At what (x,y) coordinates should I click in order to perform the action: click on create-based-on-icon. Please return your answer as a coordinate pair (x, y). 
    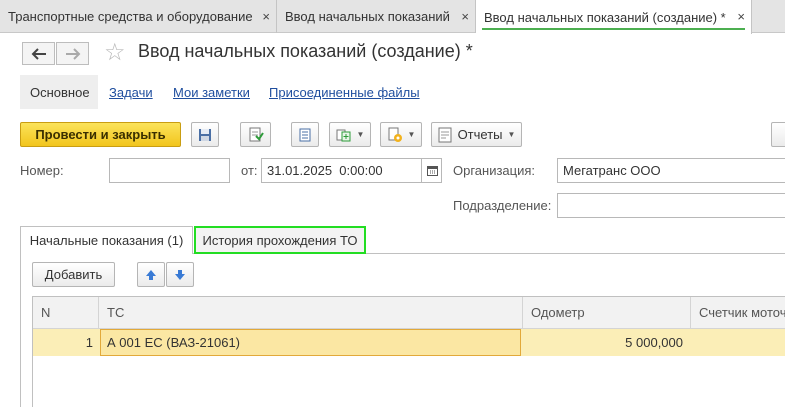
    Looking at the image, I should click on (343, 135).